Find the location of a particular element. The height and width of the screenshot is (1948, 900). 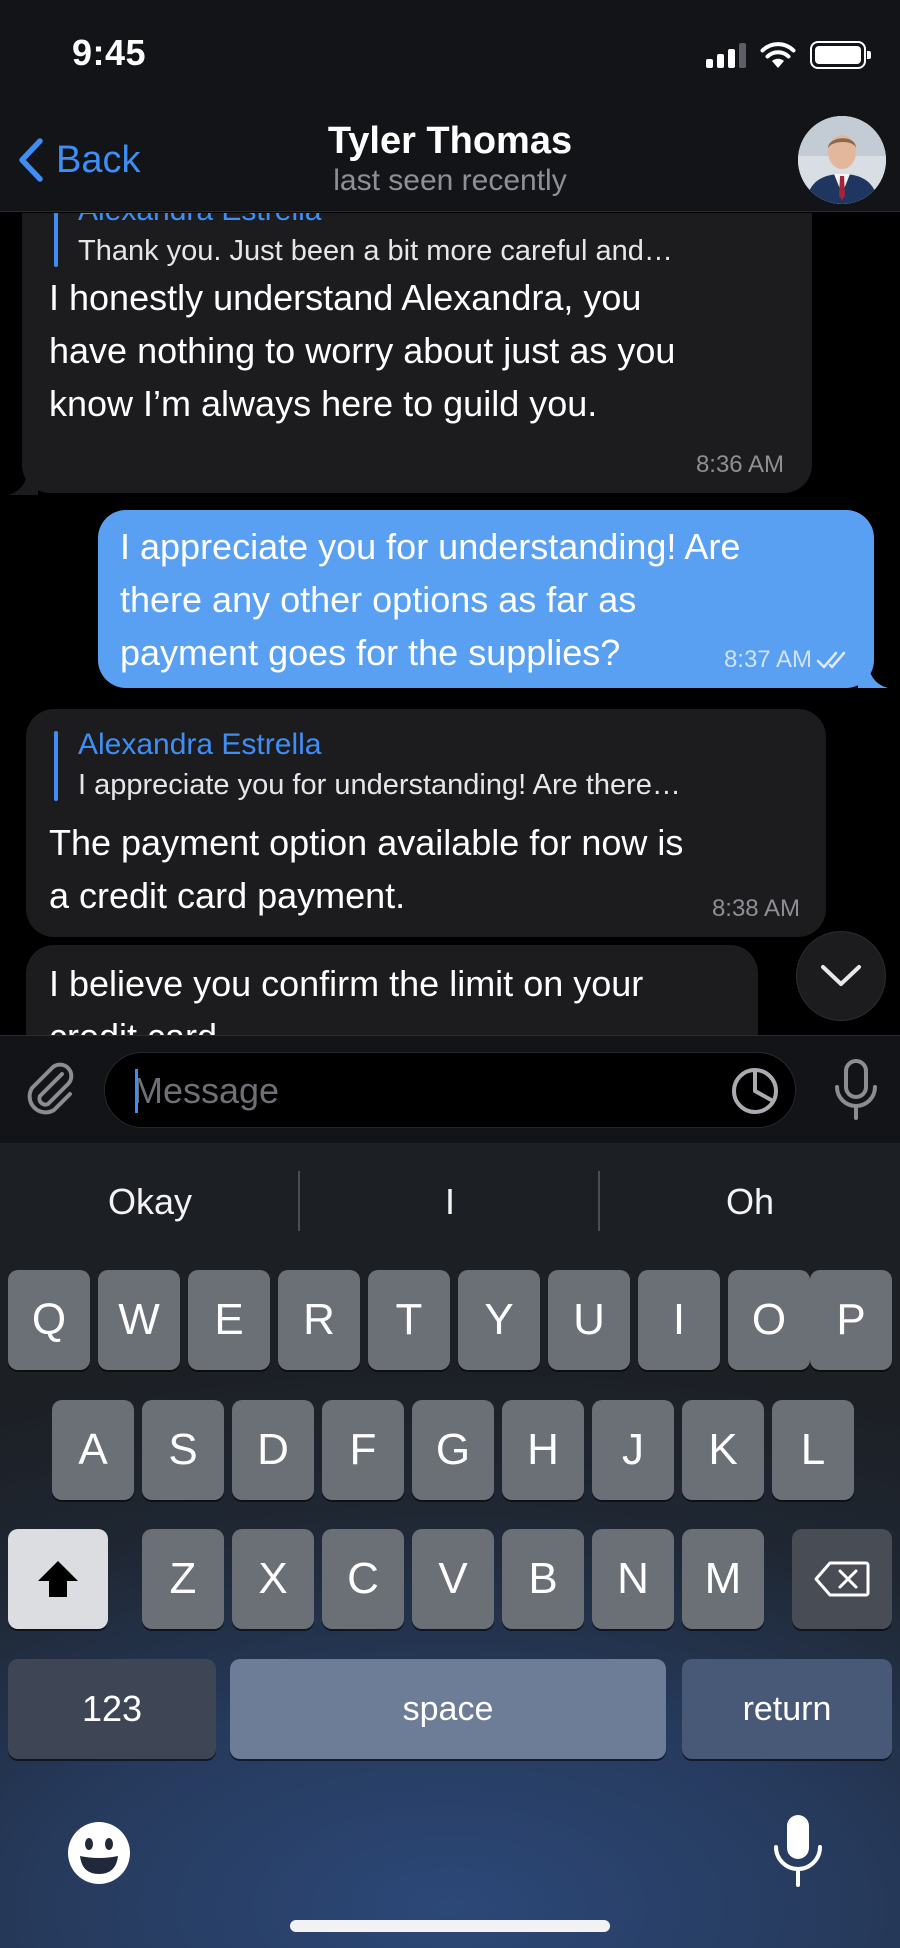

signal-icon is located at coordinates (726, 55).